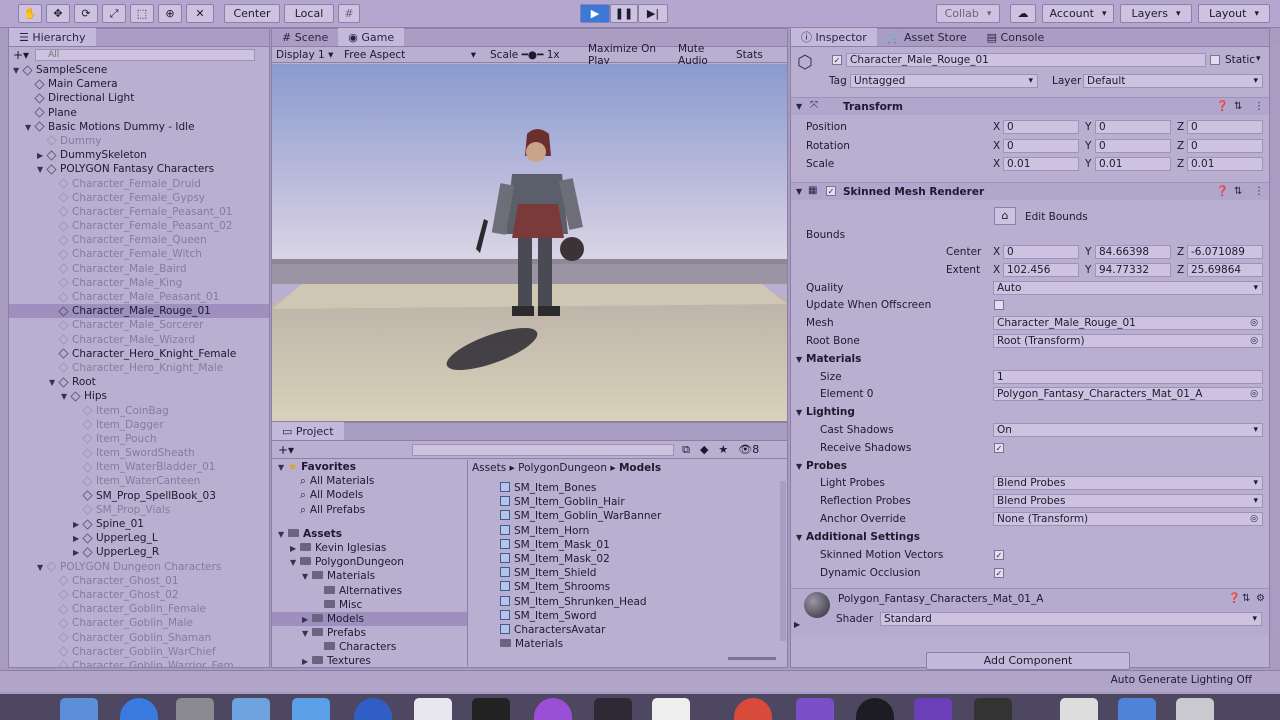 The height and width of the screenshot is (720, 1280). Describe the element at coordinates (1238, 106) in the screenshot. I see `transform-presets-icon: ⇅` at that location.